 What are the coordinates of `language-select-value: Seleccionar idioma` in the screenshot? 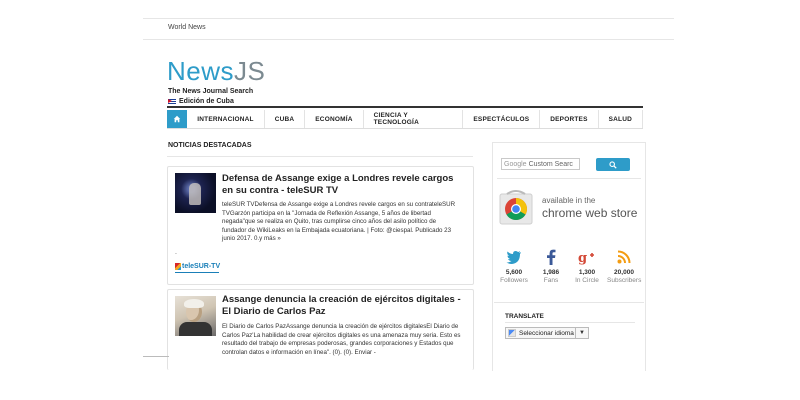 It's located at (546, 333).